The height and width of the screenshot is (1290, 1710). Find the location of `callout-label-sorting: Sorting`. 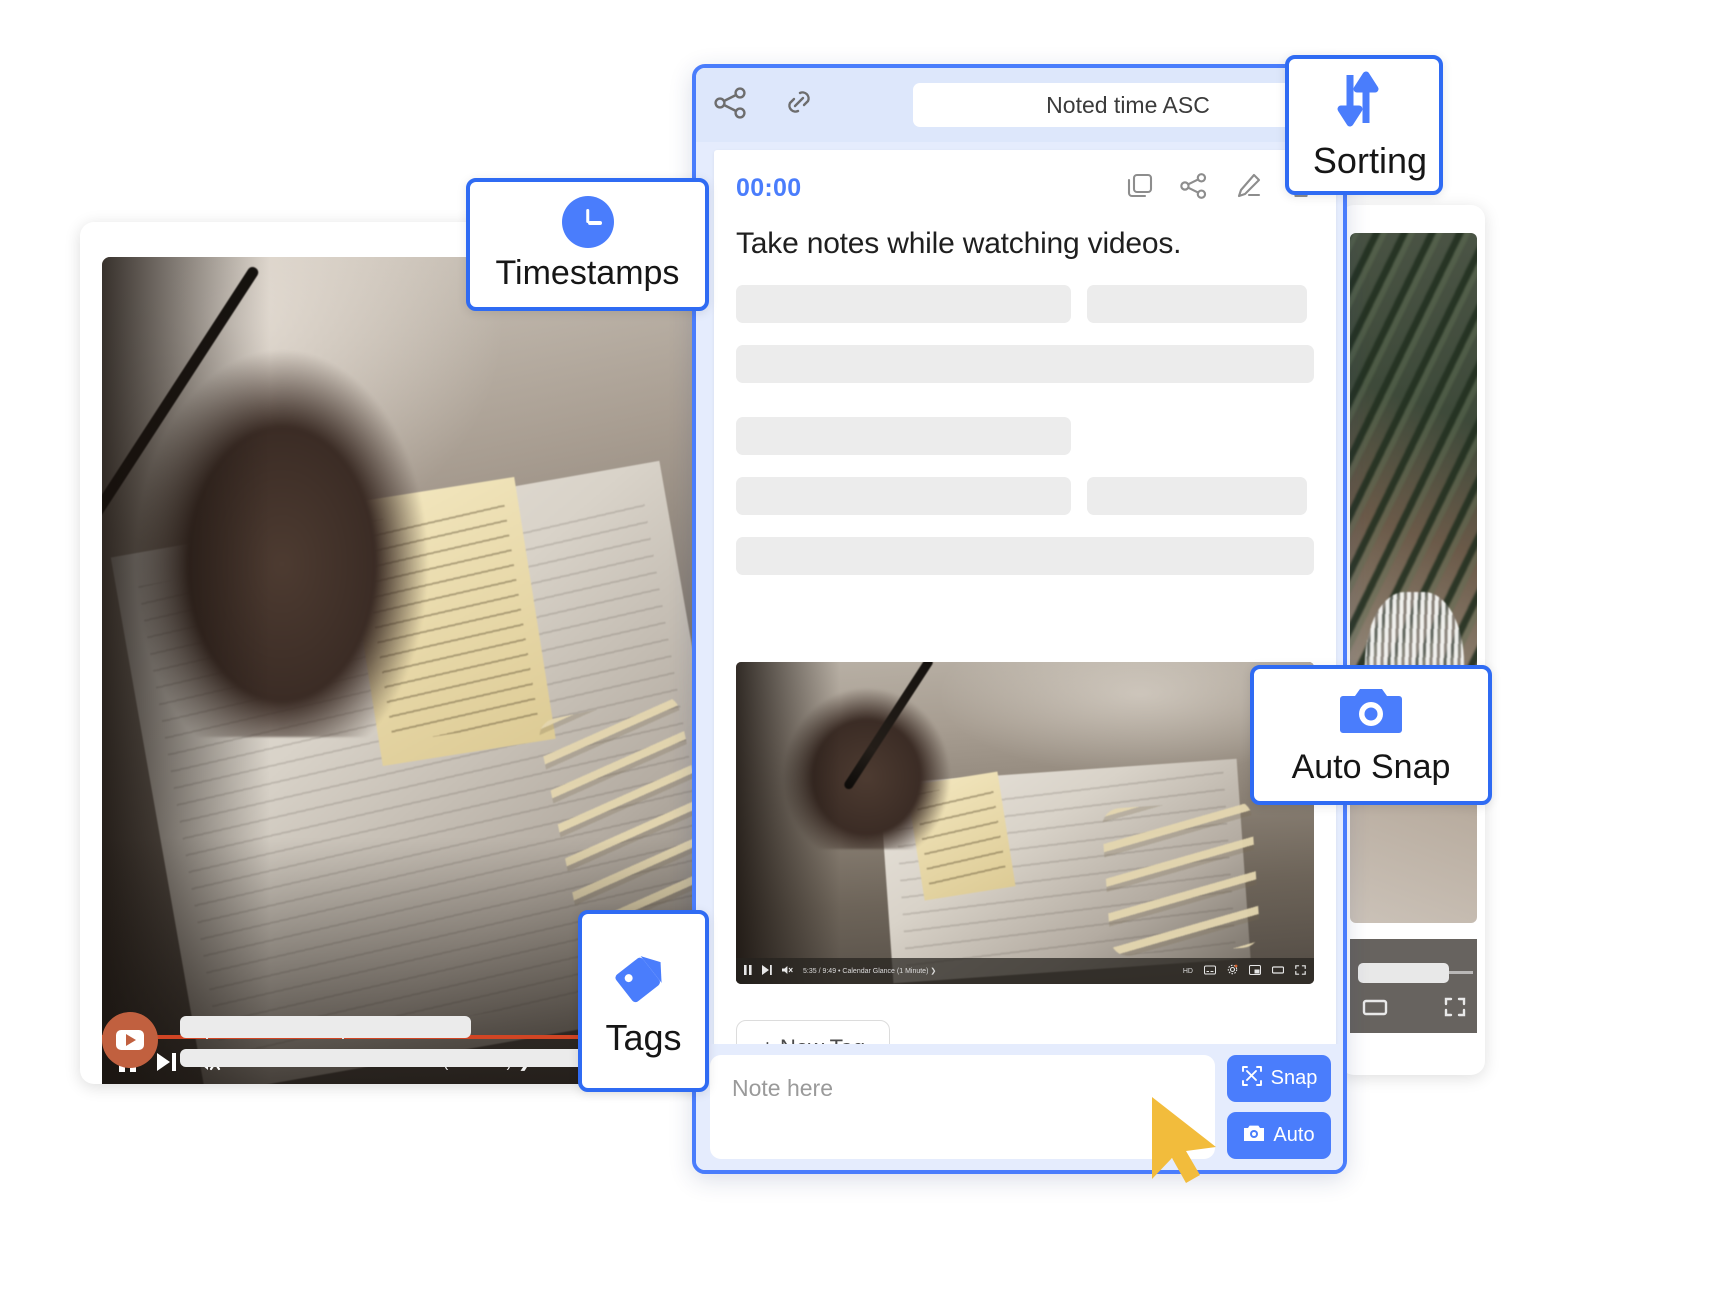

callout-label-sorting: Sorting is located at coordinates (1369, 160).